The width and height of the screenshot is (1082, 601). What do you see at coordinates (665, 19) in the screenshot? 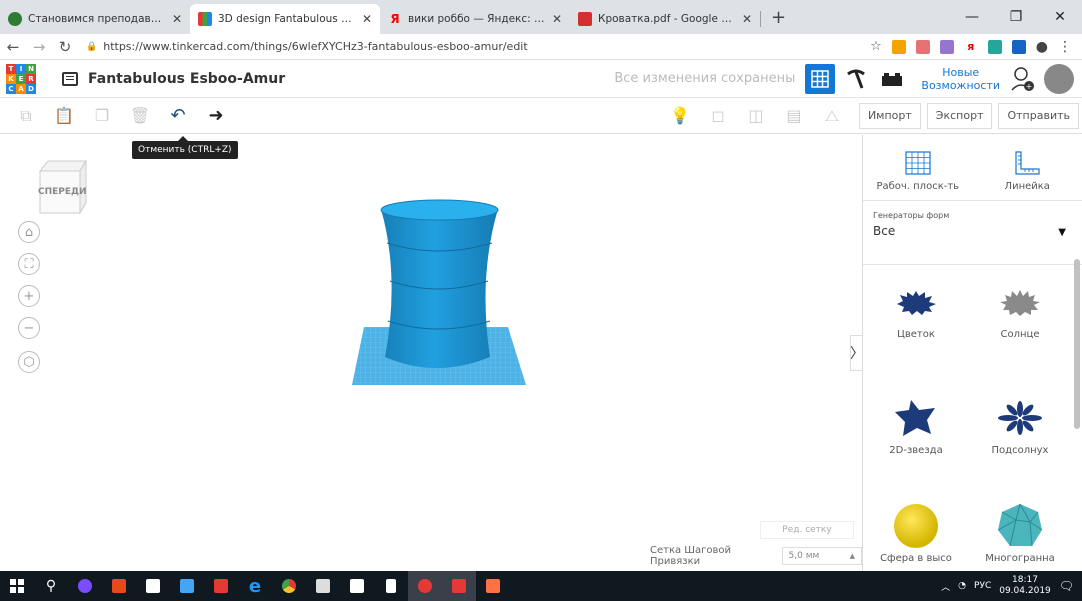
I see `browser-tab-4: Кроватка.pdf - Google Диск ✕` at bounding box center [665, 19].